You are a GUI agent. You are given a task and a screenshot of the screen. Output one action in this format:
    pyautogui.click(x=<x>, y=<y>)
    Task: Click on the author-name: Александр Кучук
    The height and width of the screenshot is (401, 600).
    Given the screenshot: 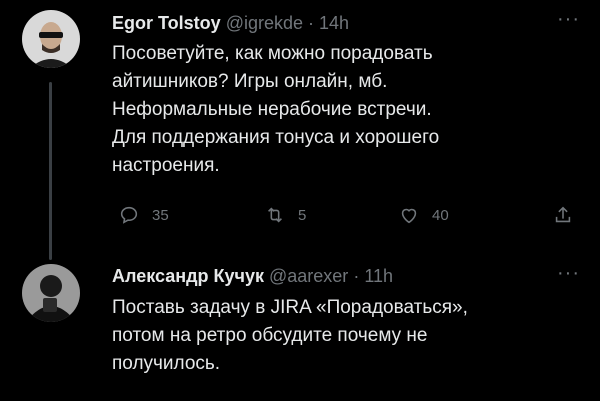 What is the action you would take?
    pyautogui.click(x=188, y=276)
    